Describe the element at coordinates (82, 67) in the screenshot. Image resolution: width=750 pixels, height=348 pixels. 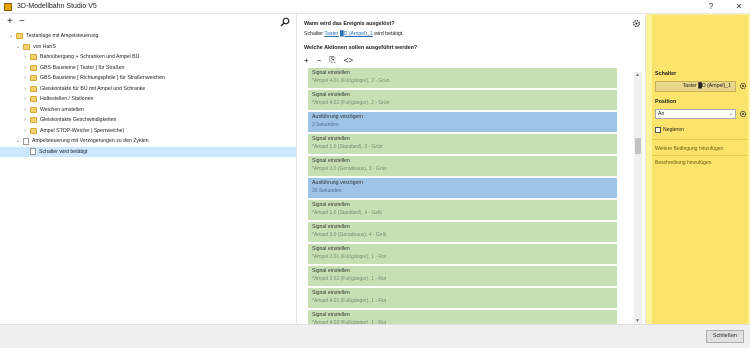
I see `tree-item-label: GBS-Bausteine [ Taster ] für Straßen` at that location.